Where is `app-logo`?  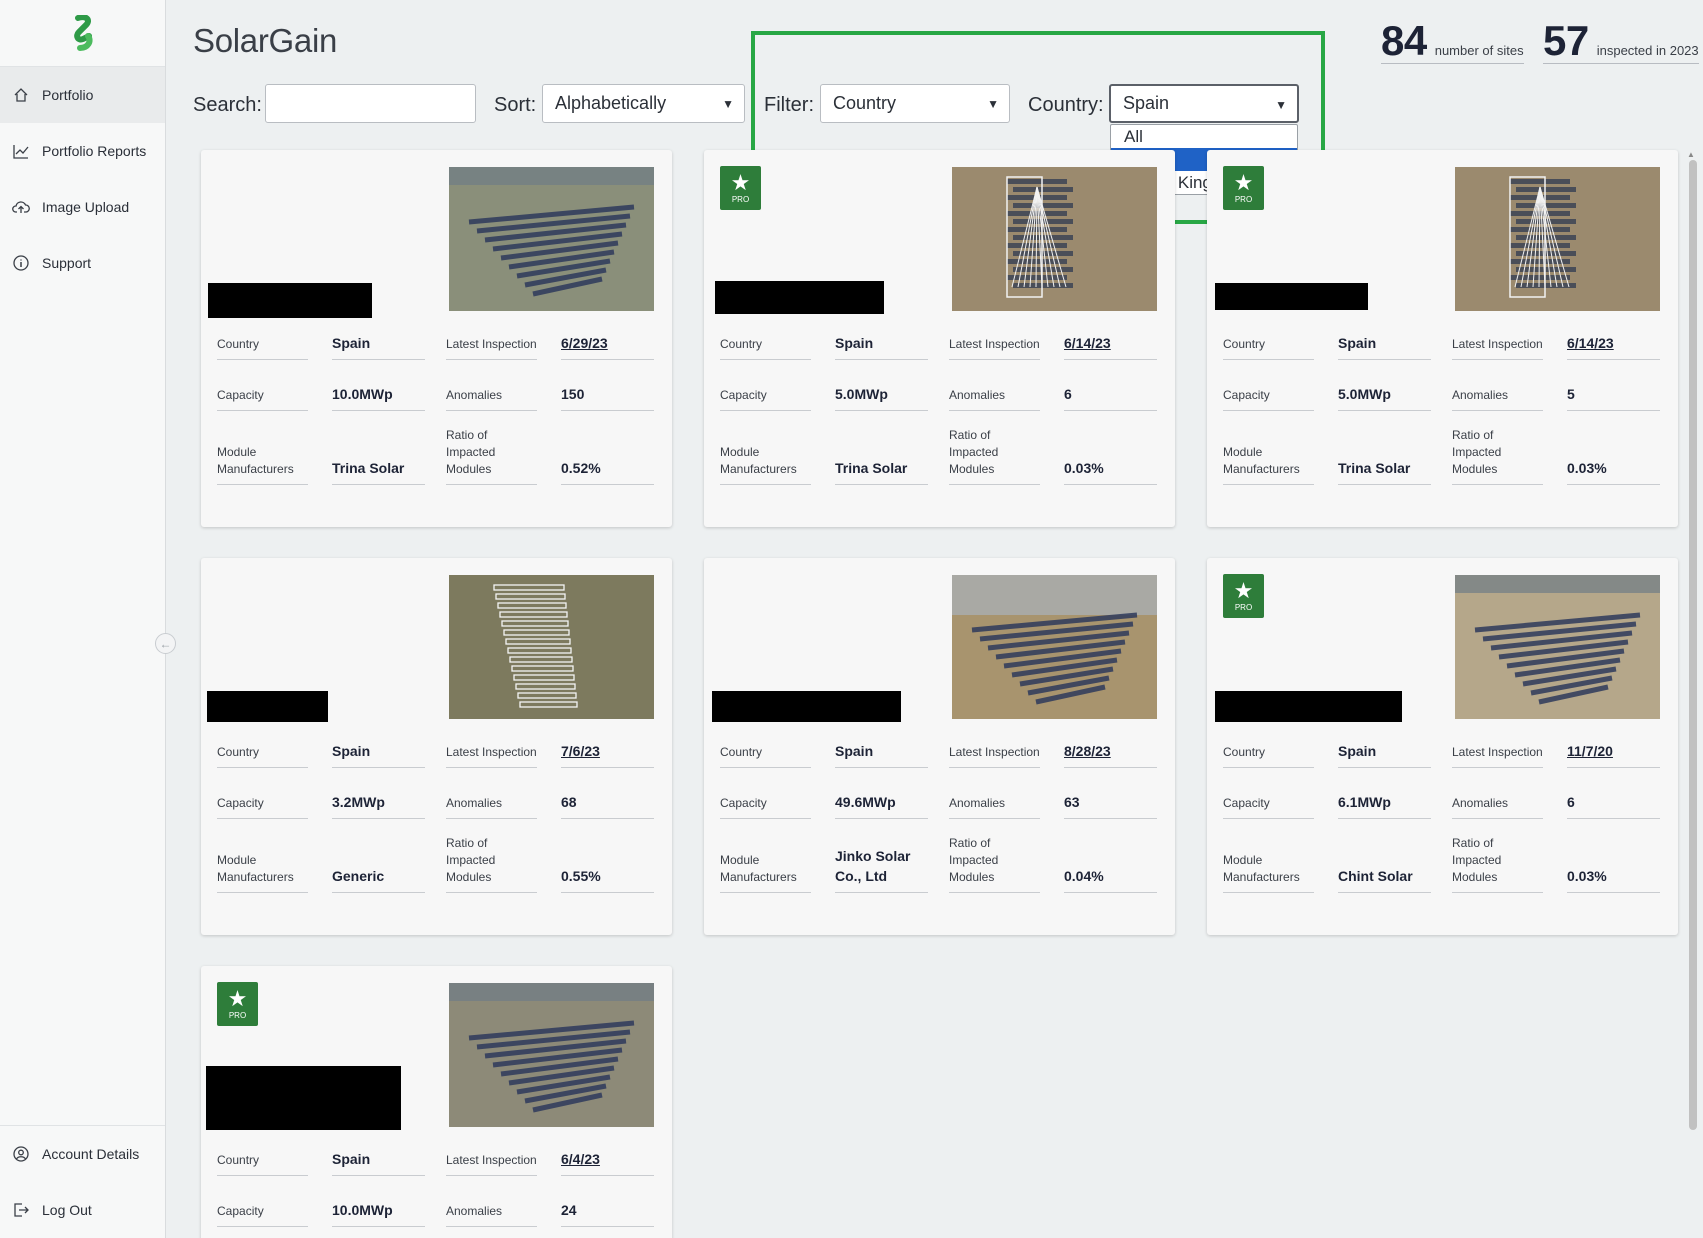 app-logo is located at coordinates (82, 33).